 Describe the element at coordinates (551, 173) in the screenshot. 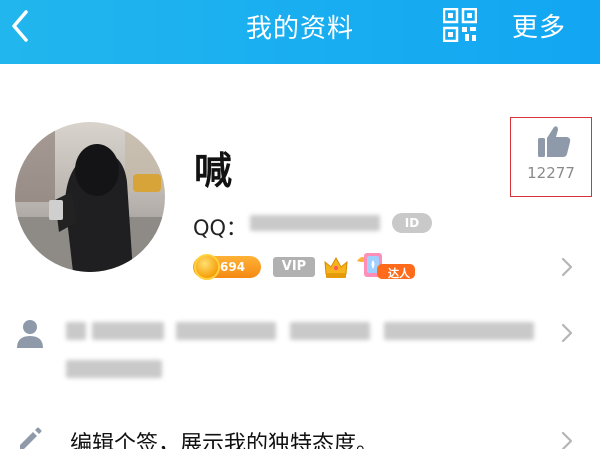

I see `like-count: 12277` at that location.